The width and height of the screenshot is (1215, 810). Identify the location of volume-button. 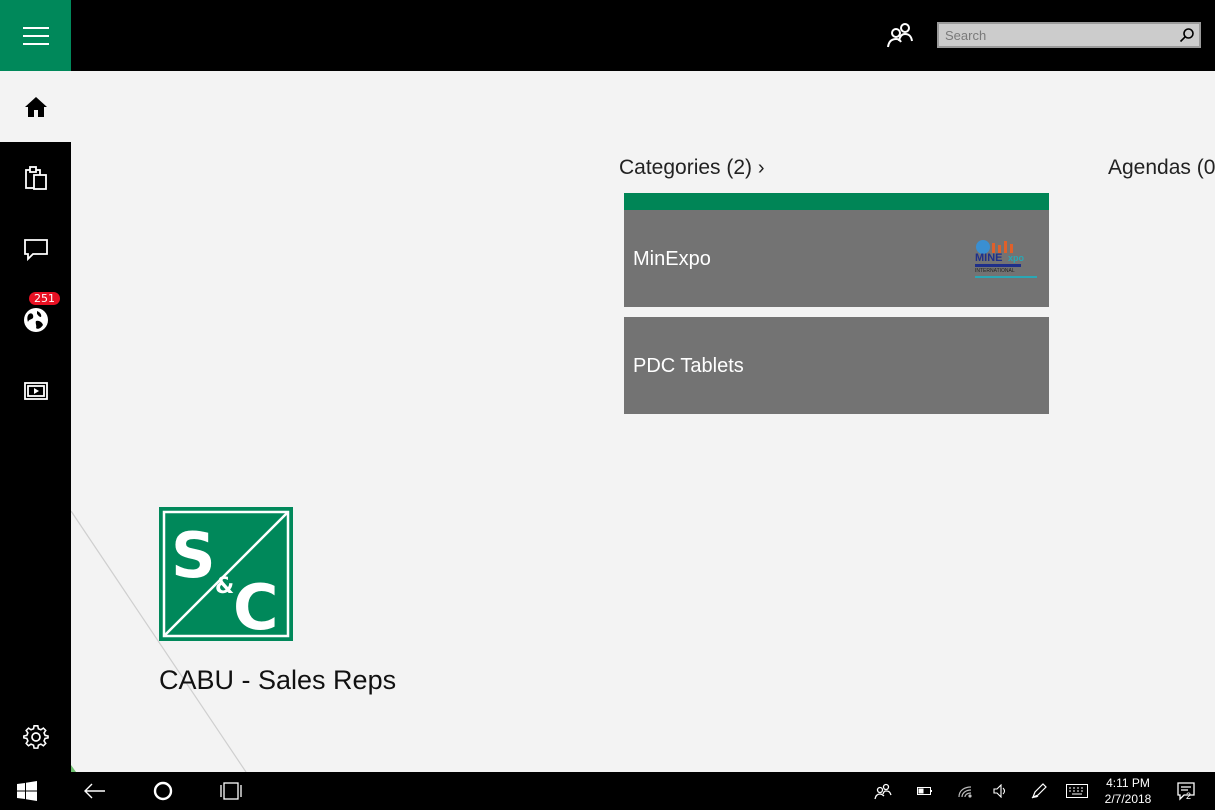
(1001, 791).